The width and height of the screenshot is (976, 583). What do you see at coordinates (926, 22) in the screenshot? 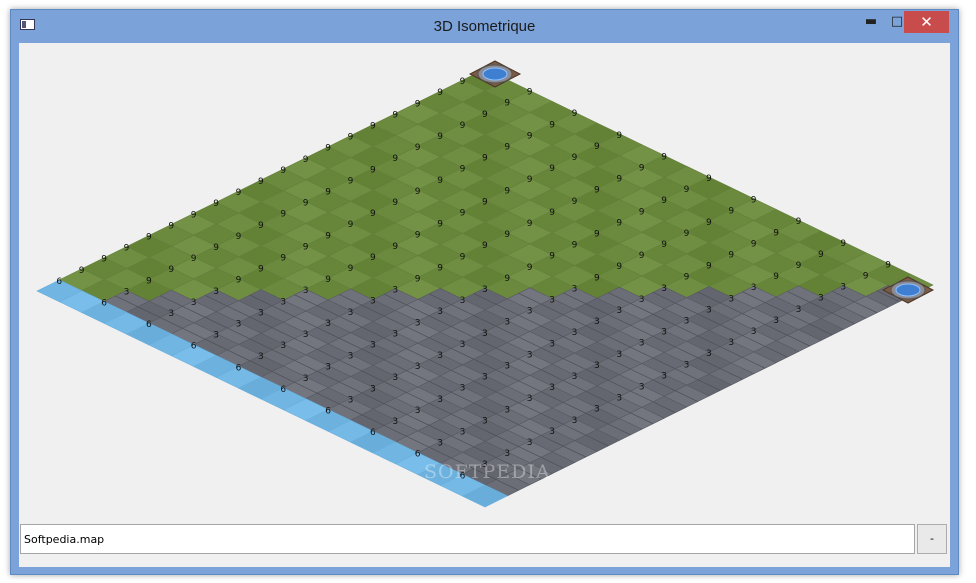
I see `close-icon: ✕` at bounding box center [926, 22].